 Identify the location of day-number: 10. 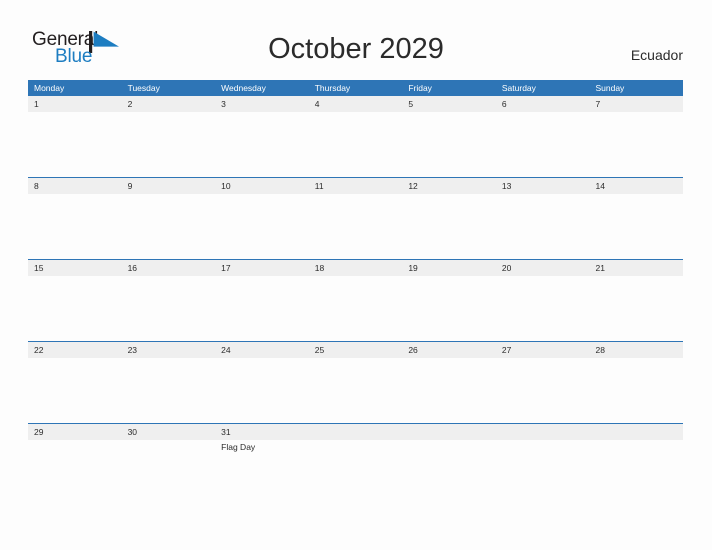
(262, 186).